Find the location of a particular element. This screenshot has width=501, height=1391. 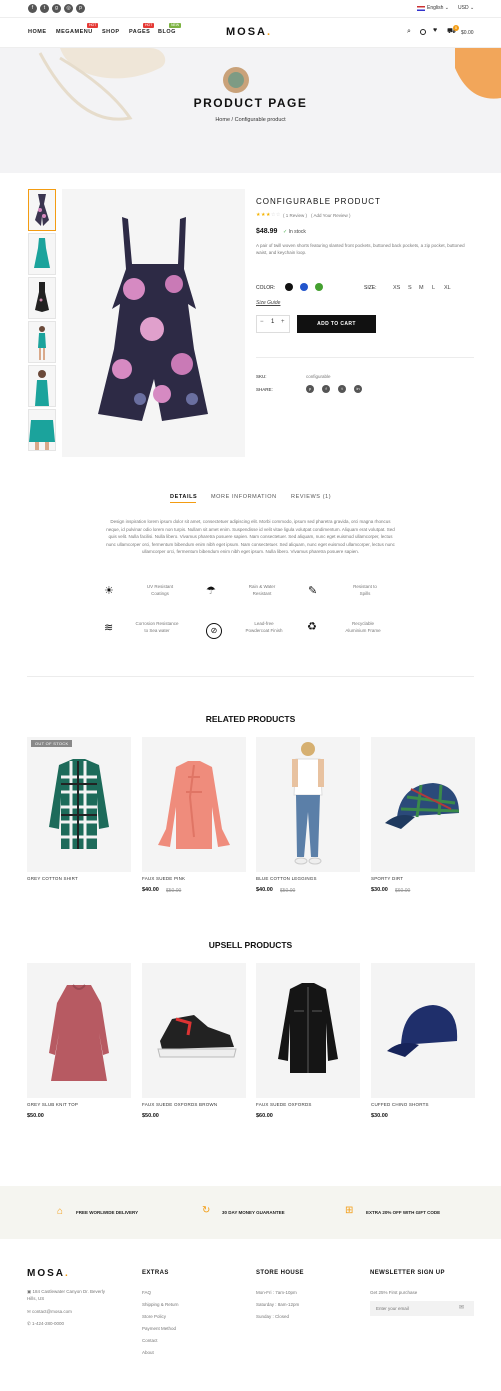

tab-reviews: REVIEWS (1) is located at coordinates (311, 497).